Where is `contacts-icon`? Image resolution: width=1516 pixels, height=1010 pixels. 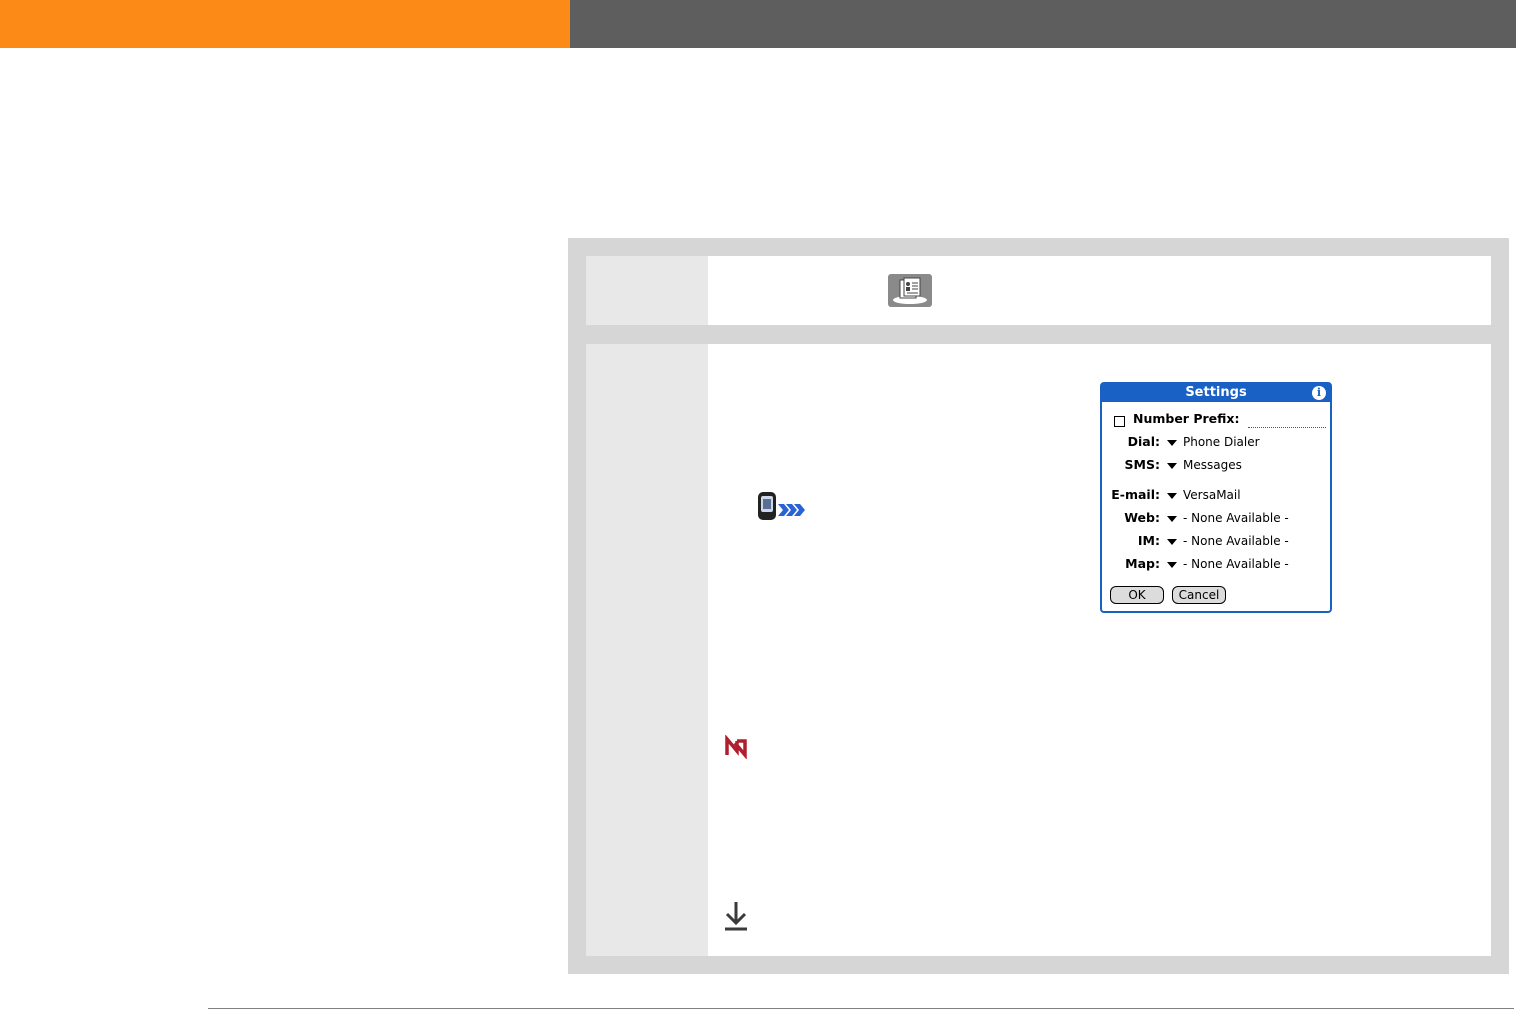 contacts-icon is located at coordinates (910, 290).